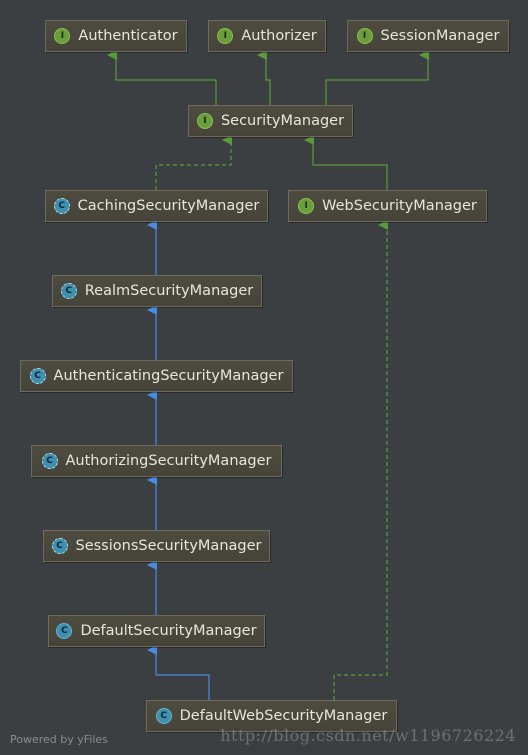 Image resolution: width=528 pixels, height=755 pixels. I want to click on node-realm-security-manager: C RealmSecurityManager, so click(157, 291).